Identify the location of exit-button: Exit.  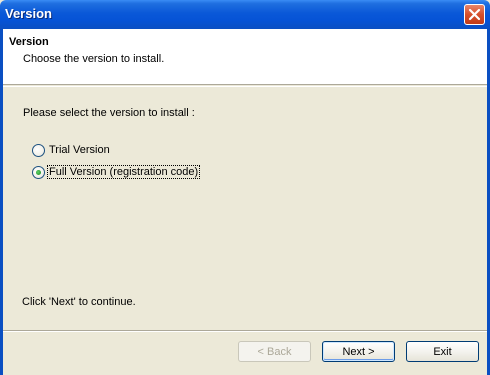
(442, 351).